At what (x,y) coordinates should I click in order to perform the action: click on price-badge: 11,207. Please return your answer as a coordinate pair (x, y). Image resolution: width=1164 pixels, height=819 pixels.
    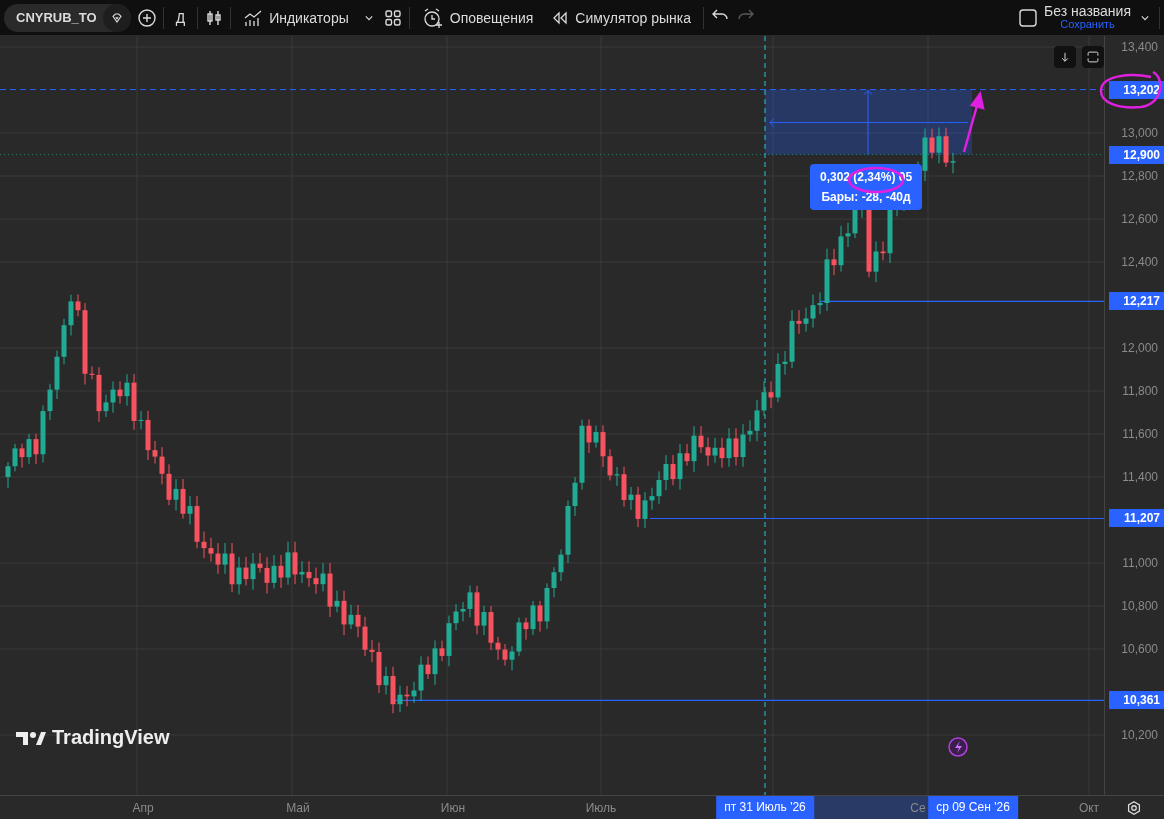
    Looking at the image, I should click on (1136, 518).